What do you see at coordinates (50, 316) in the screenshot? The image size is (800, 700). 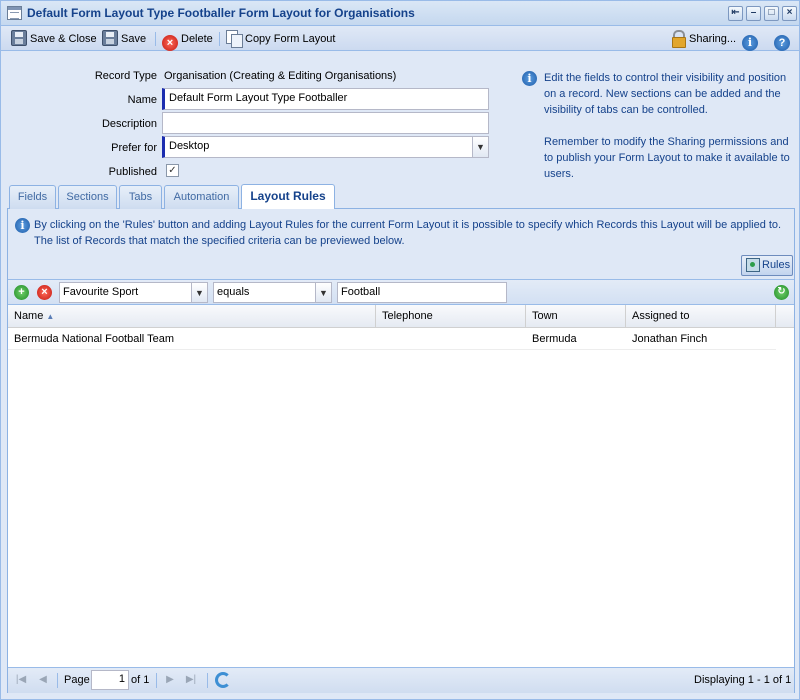 I see `sort-ascending-icon: ▲` at bounding box center [50, 316].